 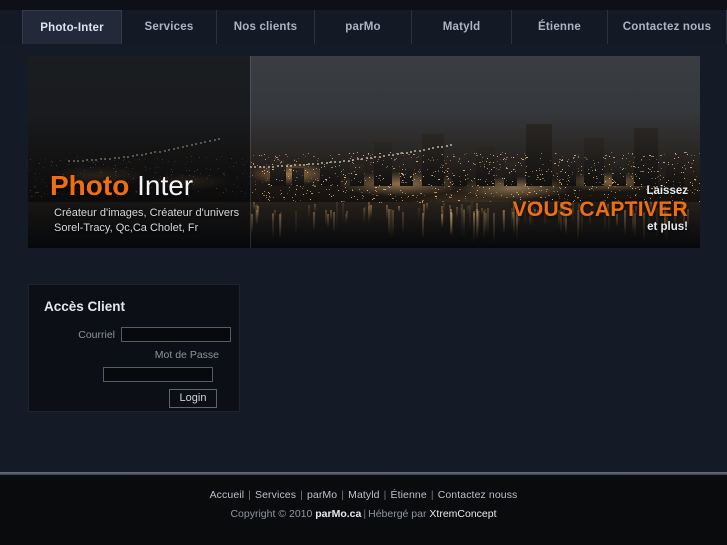 I want to click on footer-link-parmo: parMo, so click(x=322, y=495).